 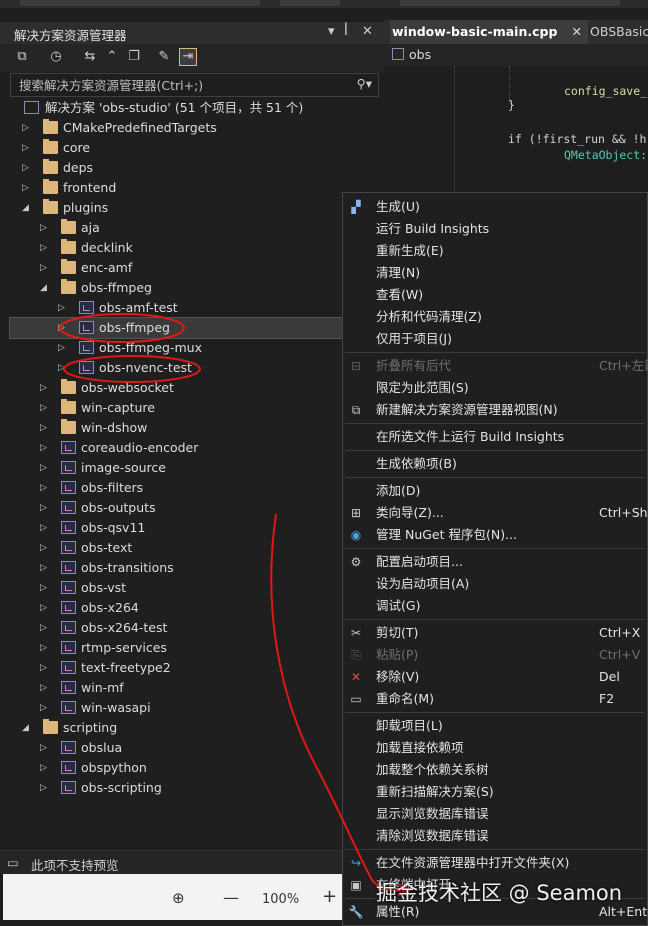 I want to click on tree-item: ◢ scripting, so click(x=192, y=728).